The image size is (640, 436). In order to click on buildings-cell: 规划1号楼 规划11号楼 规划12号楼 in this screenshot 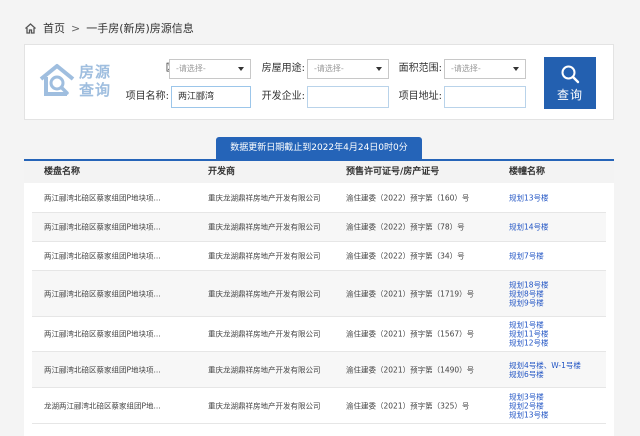, I will do `click(529, 334)`.